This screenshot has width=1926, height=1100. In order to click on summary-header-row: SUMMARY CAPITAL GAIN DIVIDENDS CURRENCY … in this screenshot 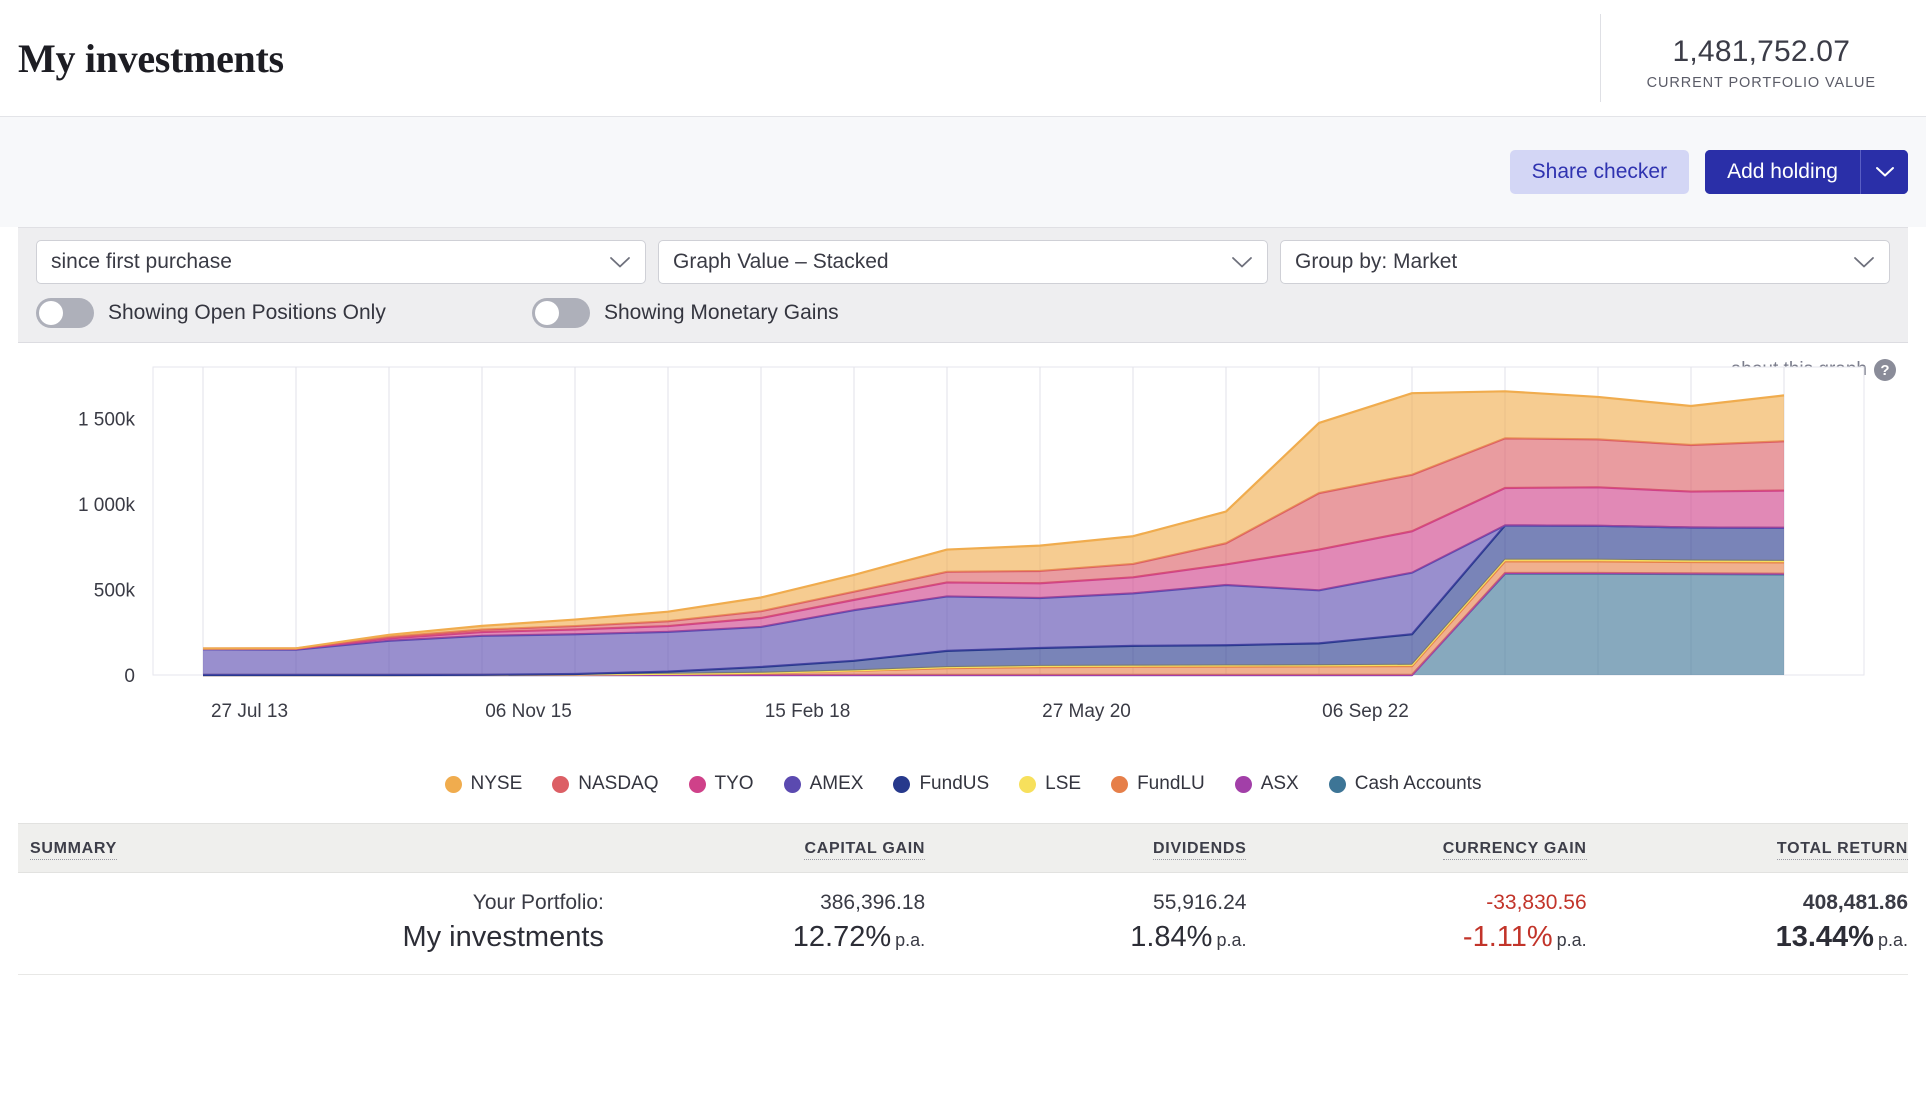, I will do `click(963, 848)`.